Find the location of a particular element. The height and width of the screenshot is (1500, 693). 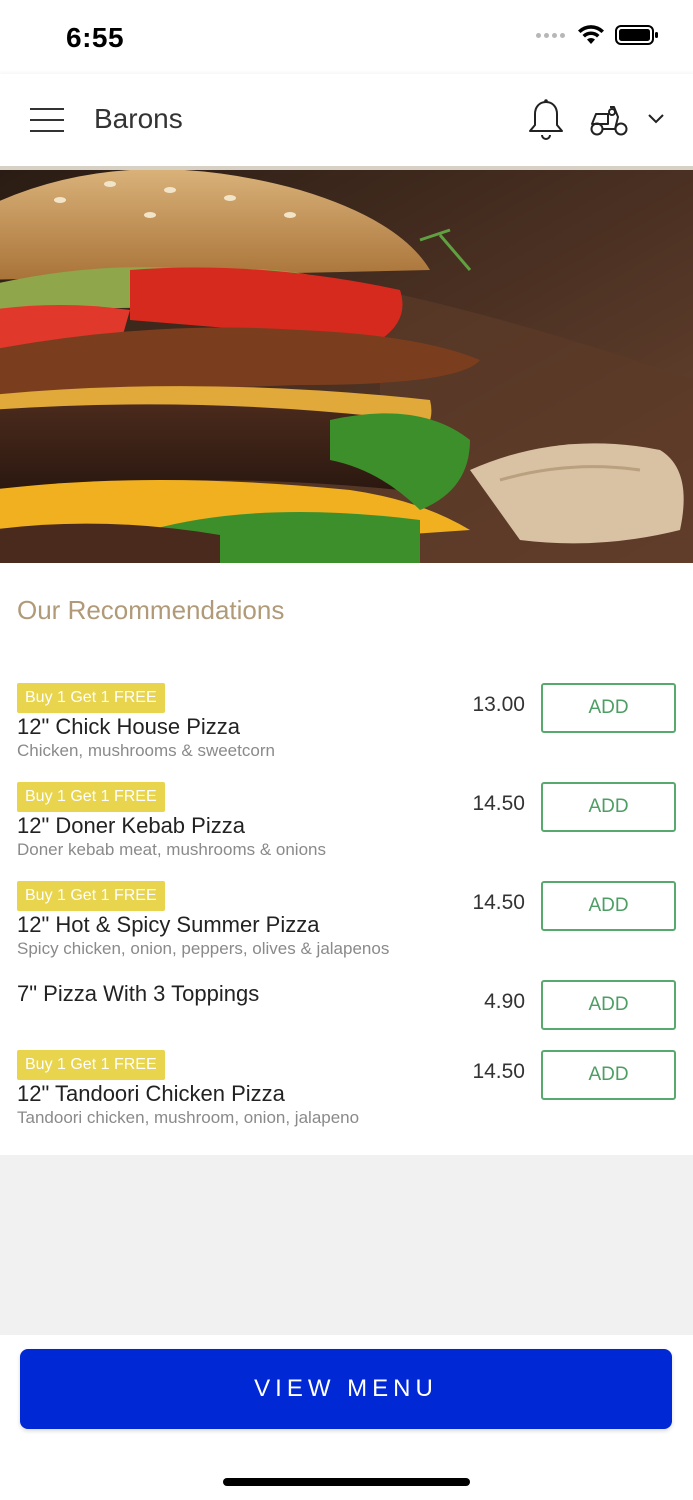

scooter-delivery-icon is located at coordinates (609, 120).